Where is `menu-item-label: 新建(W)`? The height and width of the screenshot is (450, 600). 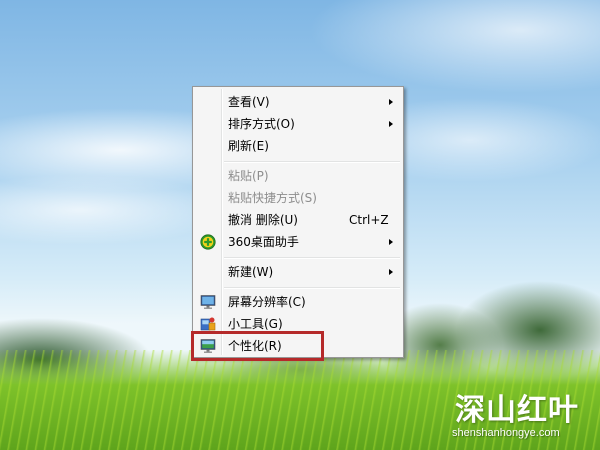
menu-item-label: 新建(W) is located at coordinates (251, 272).